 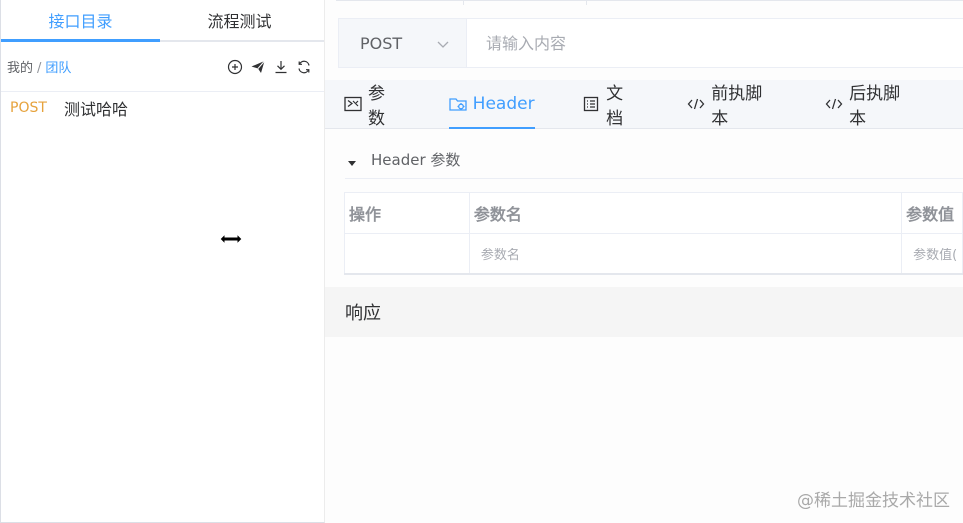 I want to click on resize-cursor-icon, so click(x=231, y=238).